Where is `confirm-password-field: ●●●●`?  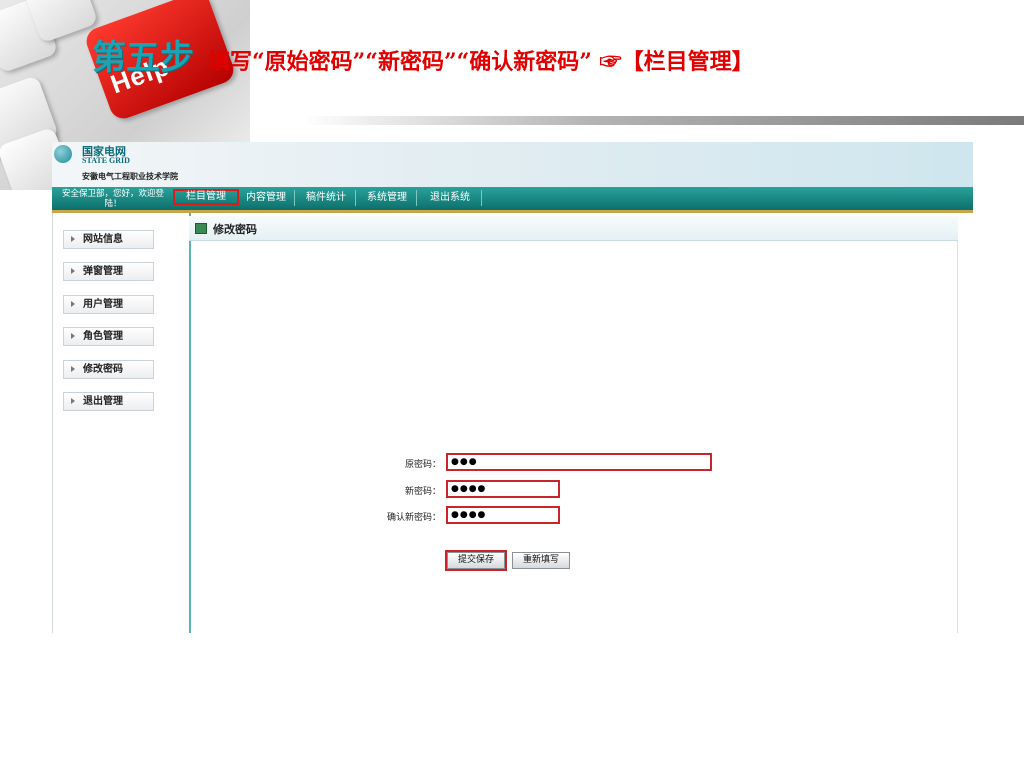
confirm-password-field: ●●●● is located at coordinates (503, 515).